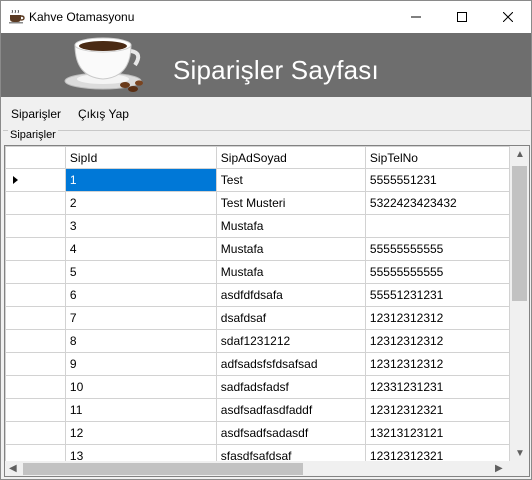 This screenshot has height=480, width=532. Describe the element at coordinates (17, 17) in the screenshot. I see `coffee-cup-icon` at that location.